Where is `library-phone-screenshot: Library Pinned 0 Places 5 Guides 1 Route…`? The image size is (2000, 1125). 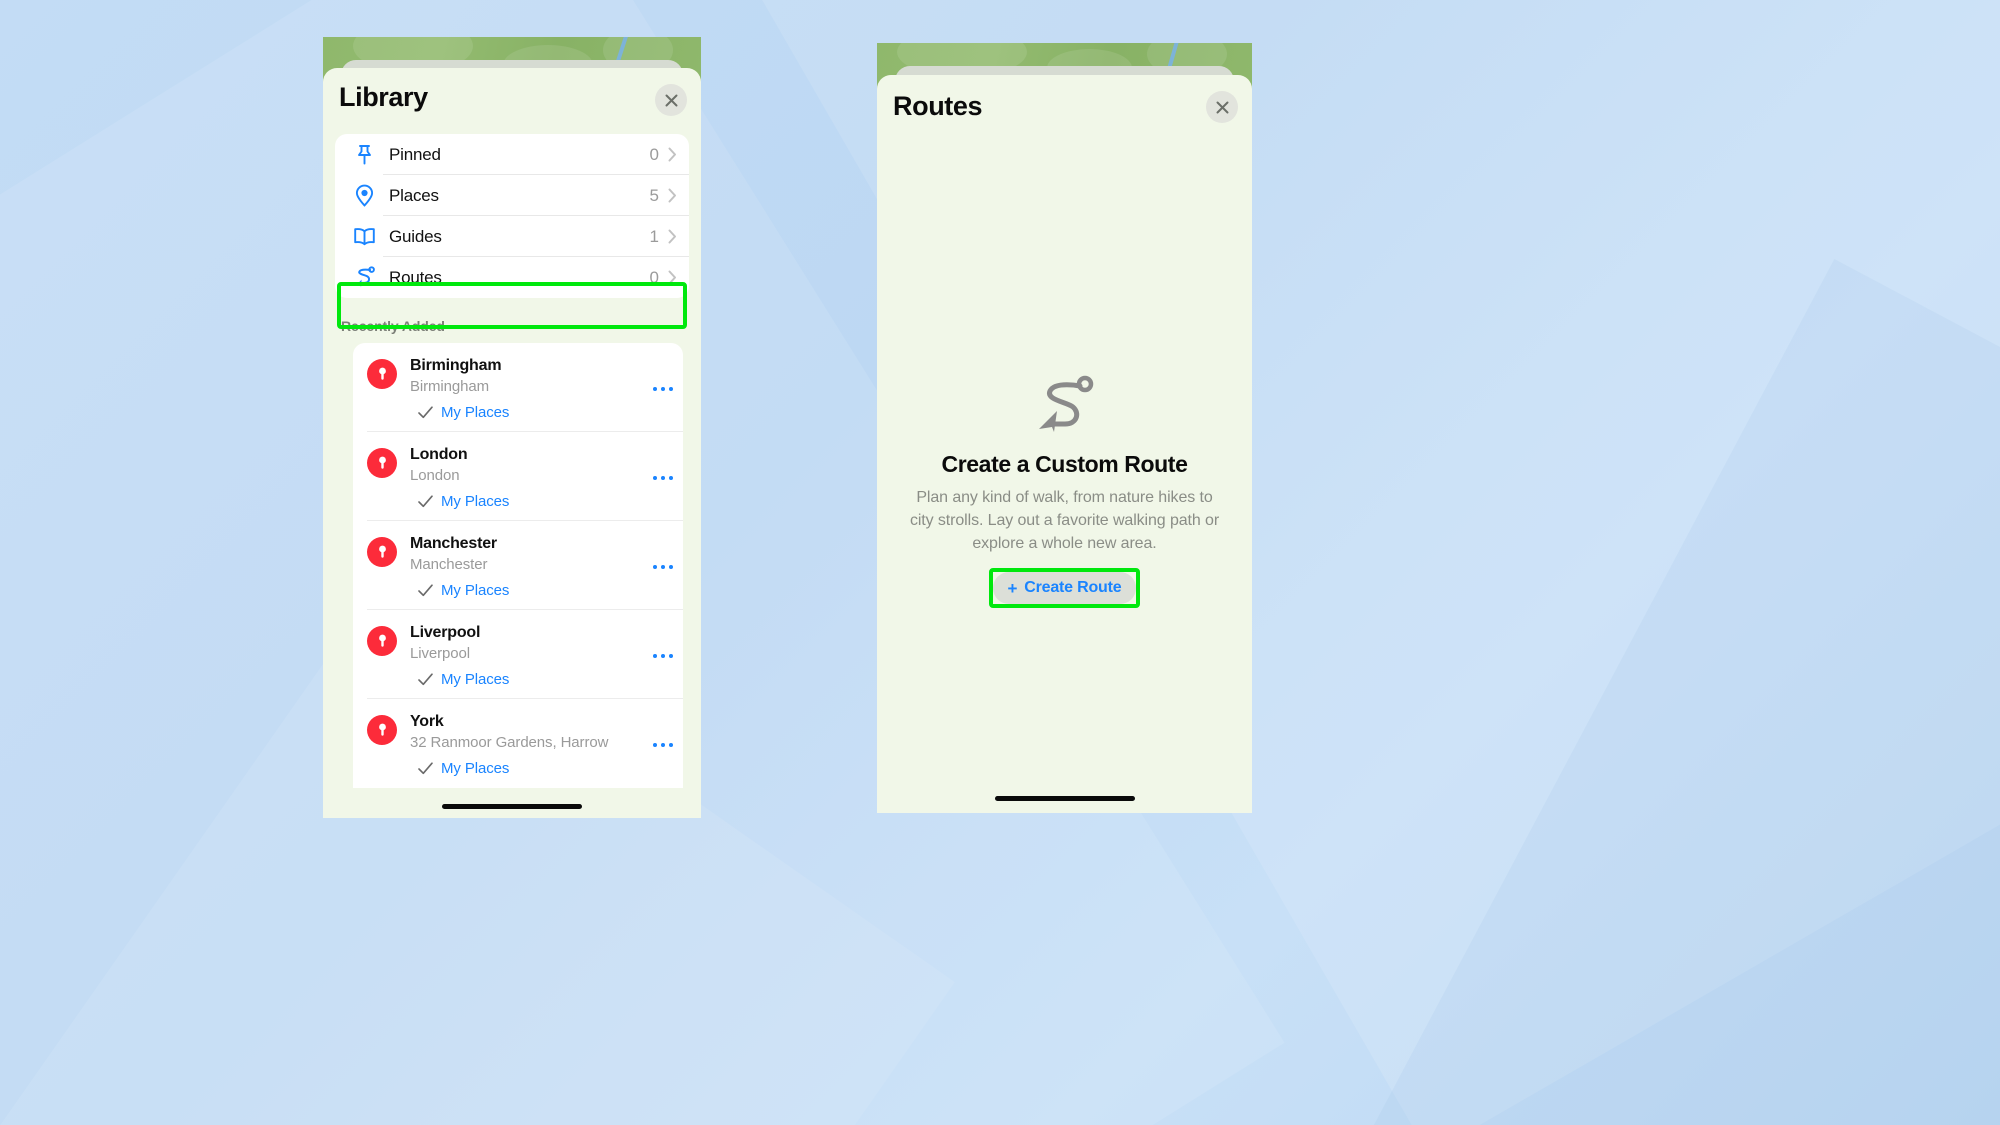
library-phone-screenshot: Library Pinned 0 Places 5 Guides 1 Route… is located at coordinates (512, 427).